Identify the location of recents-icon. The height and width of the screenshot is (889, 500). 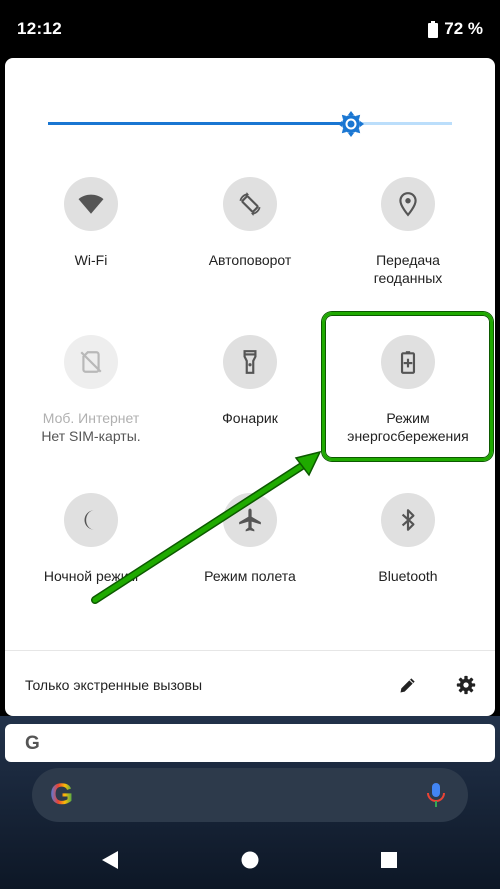
(389, 860).